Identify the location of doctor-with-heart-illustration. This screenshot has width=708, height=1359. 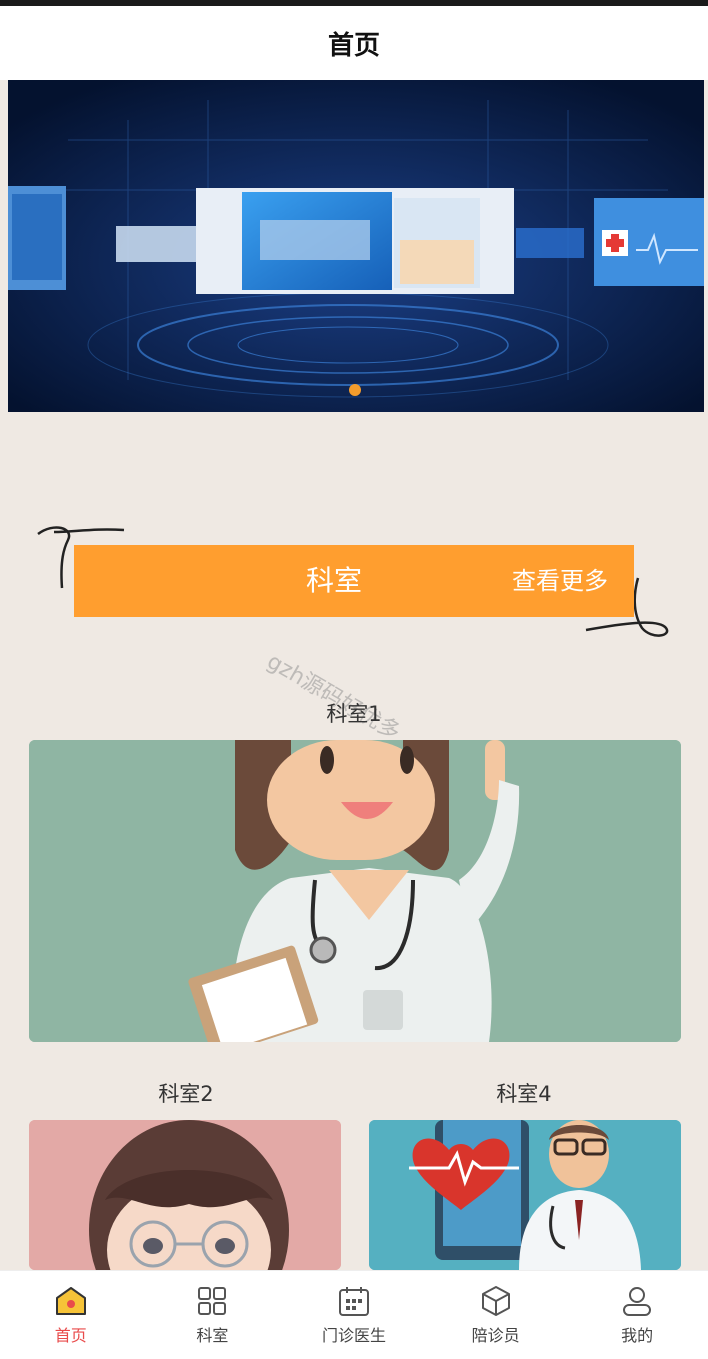
(525, 1195).